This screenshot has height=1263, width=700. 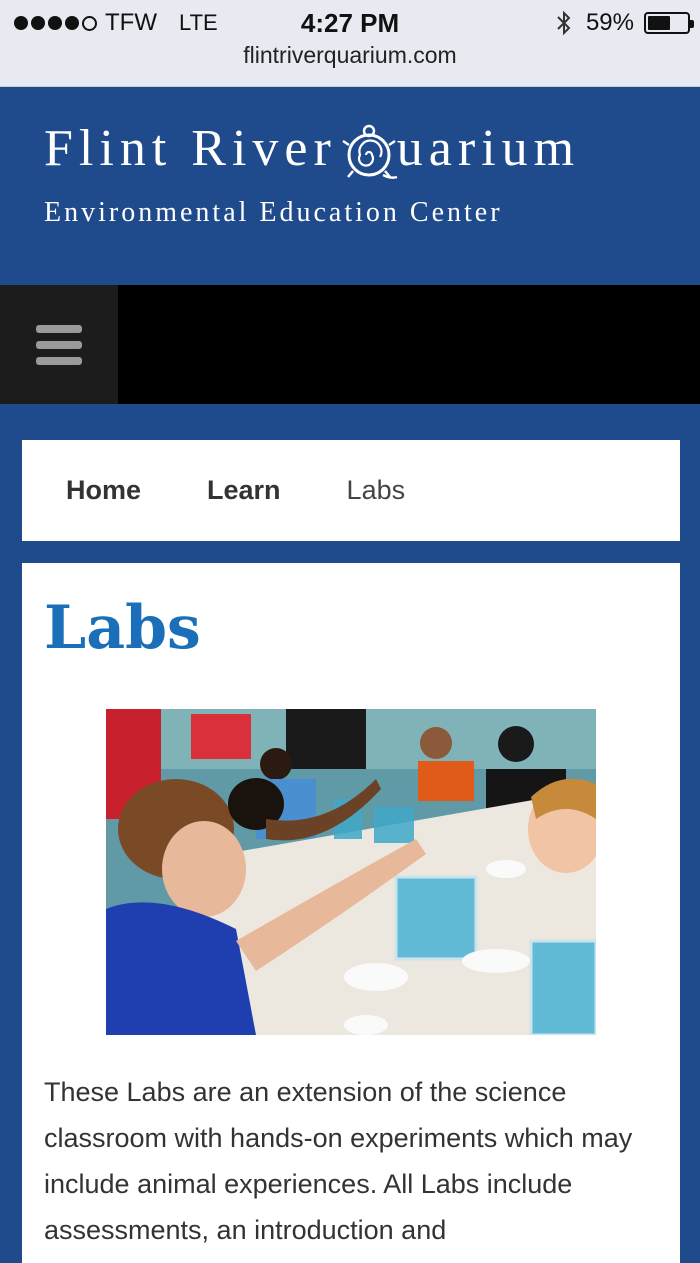 What do you see at coordinates (609, 22) in the screenshot?
I see `battery-percent: 59%` at bounding box center [609, 22].